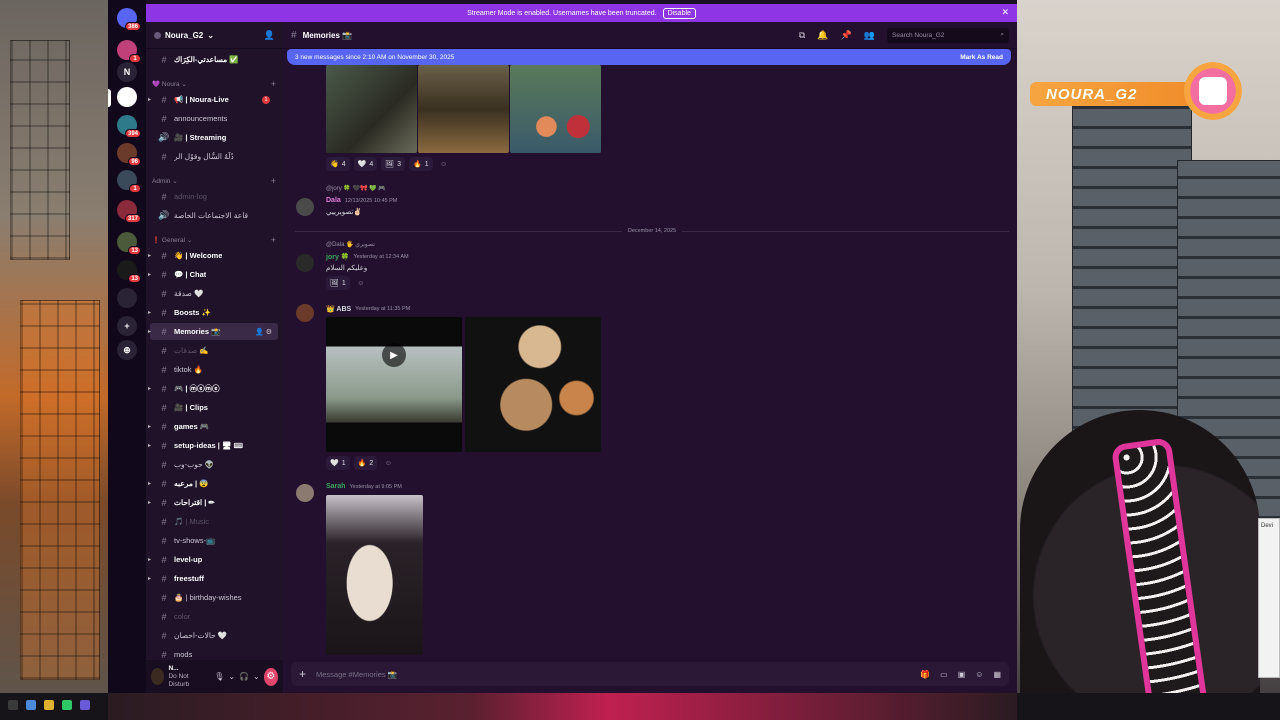 This screenshot has height=720, width=1280. I want to click on channel-item: ▸ # 📢 | Noura-Live 1, so click(213, 99).